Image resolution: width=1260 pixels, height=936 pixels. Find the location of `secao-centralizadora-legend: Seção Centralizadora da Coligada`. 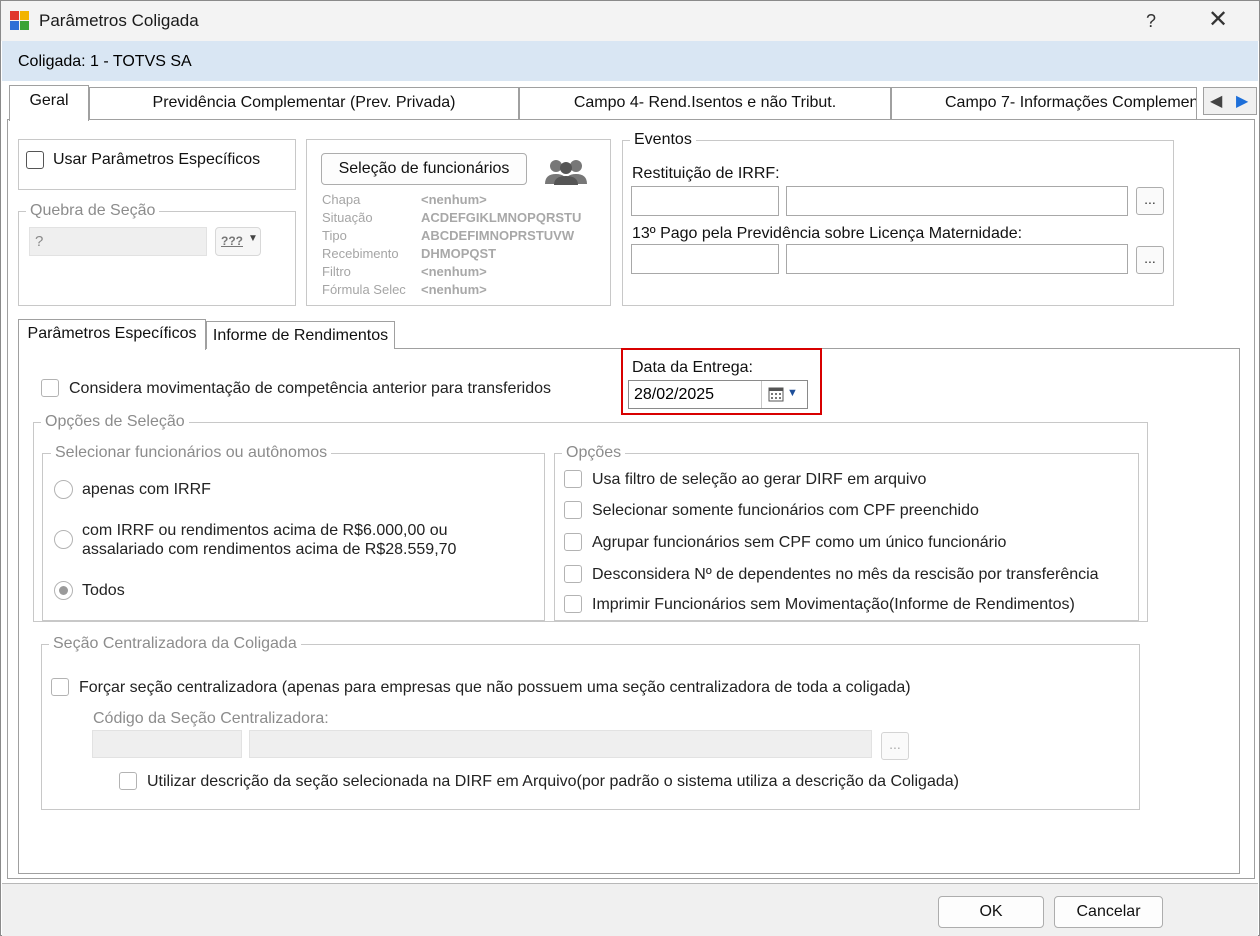

secao-centralizadora-legend: Seção Centralizadora da Coligada is located at coordinates (175, 644).